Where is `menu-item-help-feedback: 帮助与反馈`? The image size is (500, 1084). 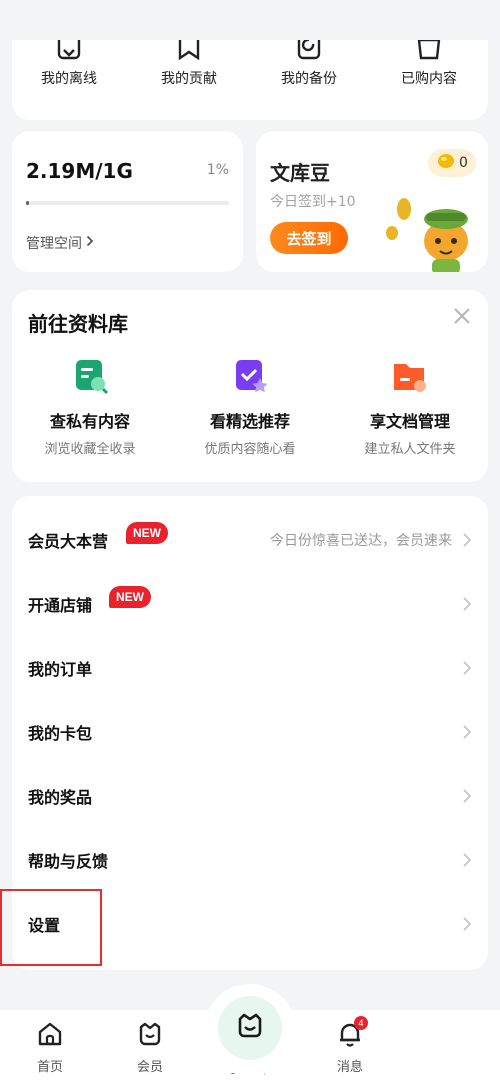
menu-item-help-feedback: 帮助与反馈 is located at coordinates (250, 860).